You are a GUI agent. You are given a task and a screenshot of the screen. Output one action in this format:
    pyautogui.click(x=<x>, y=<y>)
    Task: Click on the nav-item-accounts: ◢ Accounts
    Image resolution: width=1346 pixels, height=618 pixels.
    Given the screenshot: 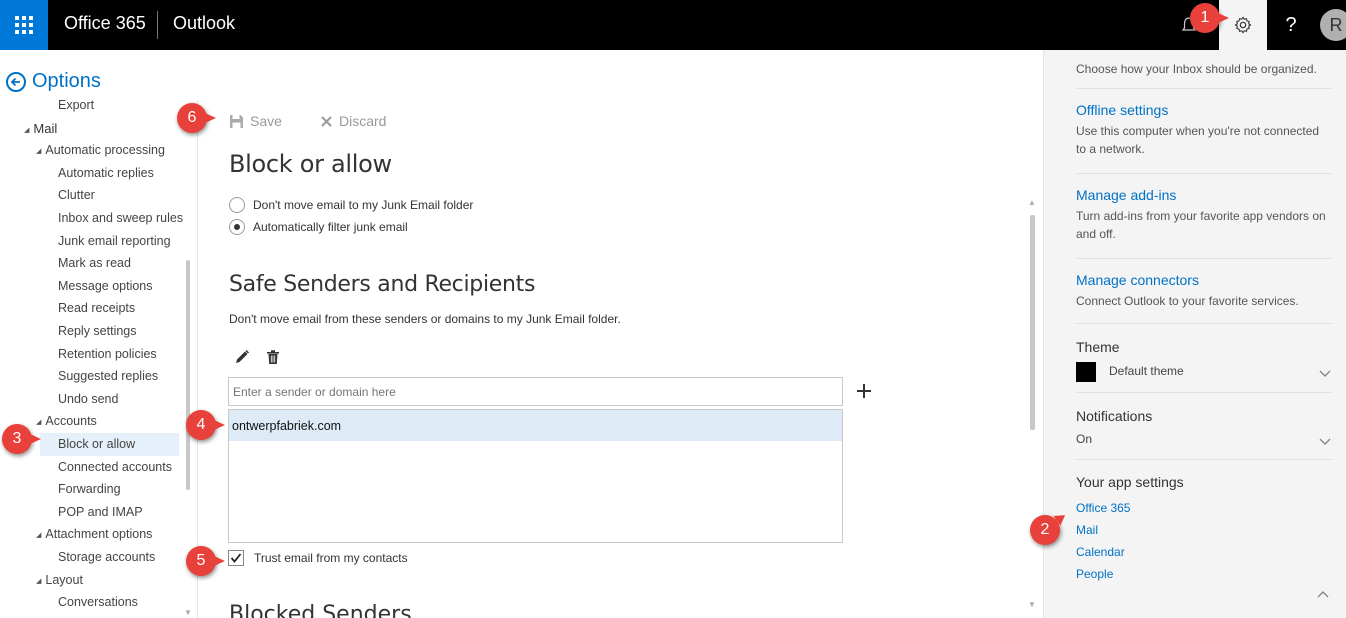 What is the action you would take?
    pyautogui.click(x=66, y=421)
    